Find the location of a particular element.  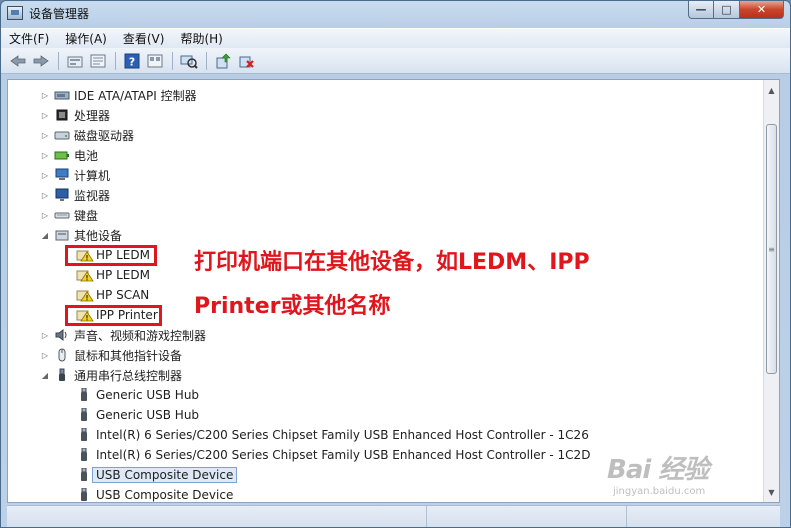

view-icon is located at coordinates (155, 61).